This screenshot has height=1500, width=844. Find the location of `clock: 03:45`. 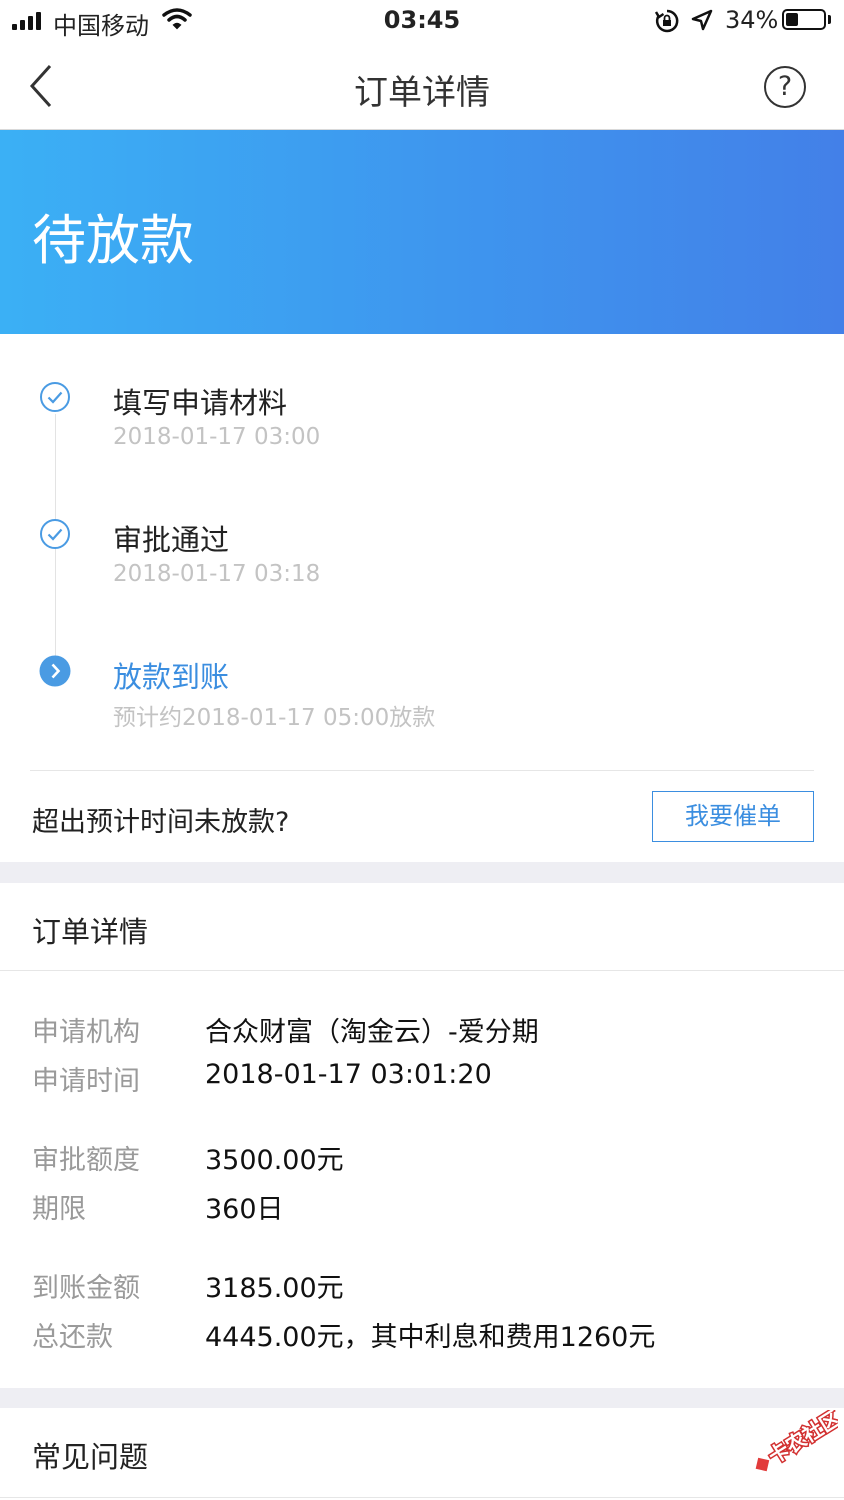

clock: 03:45 is located at coordinates (422, 20).